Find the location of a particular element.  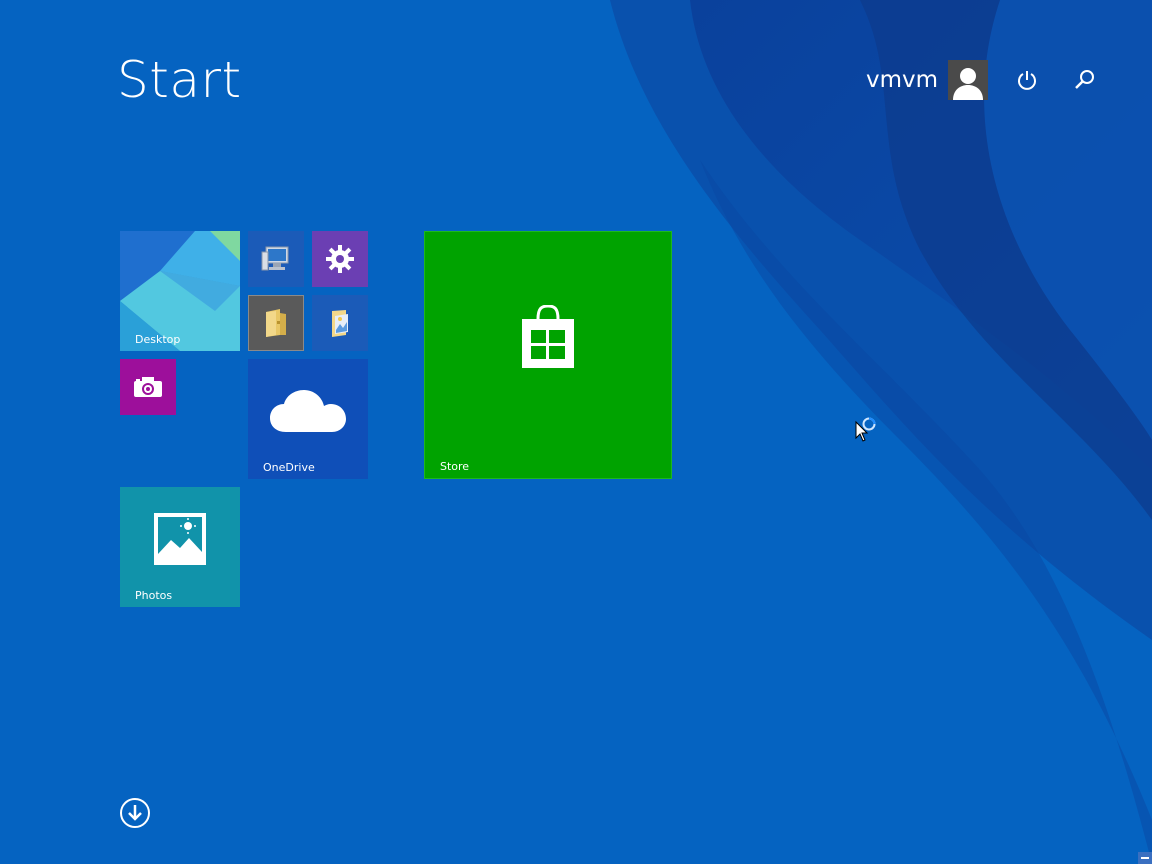

user-account-button: vmvm is located at coordinates (927, 80).